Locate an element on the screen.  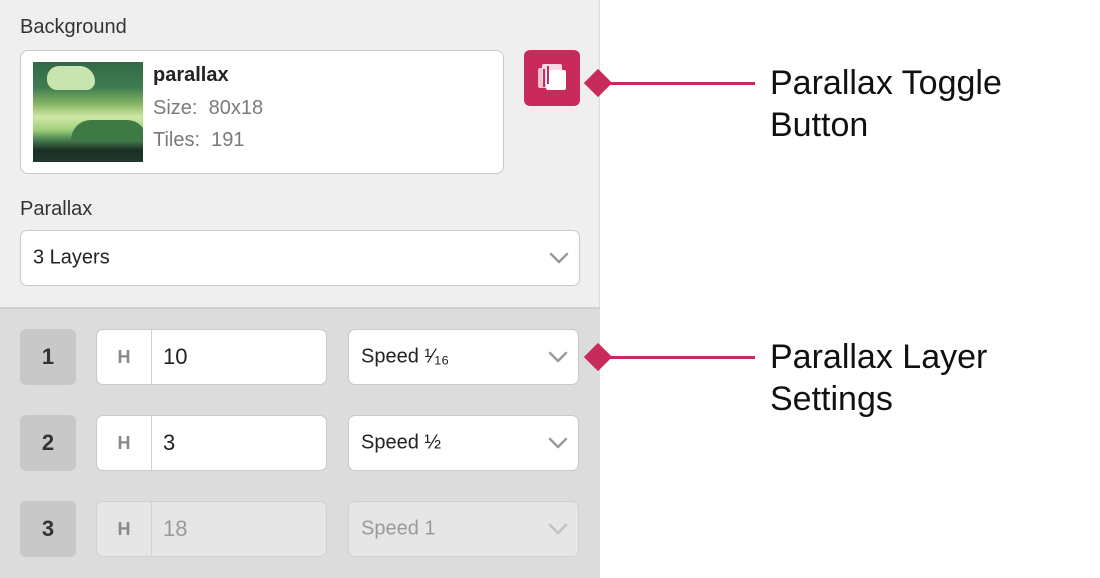
toggle-callout-label: Parallax Toggle Button is located at coordinates (886, 104).